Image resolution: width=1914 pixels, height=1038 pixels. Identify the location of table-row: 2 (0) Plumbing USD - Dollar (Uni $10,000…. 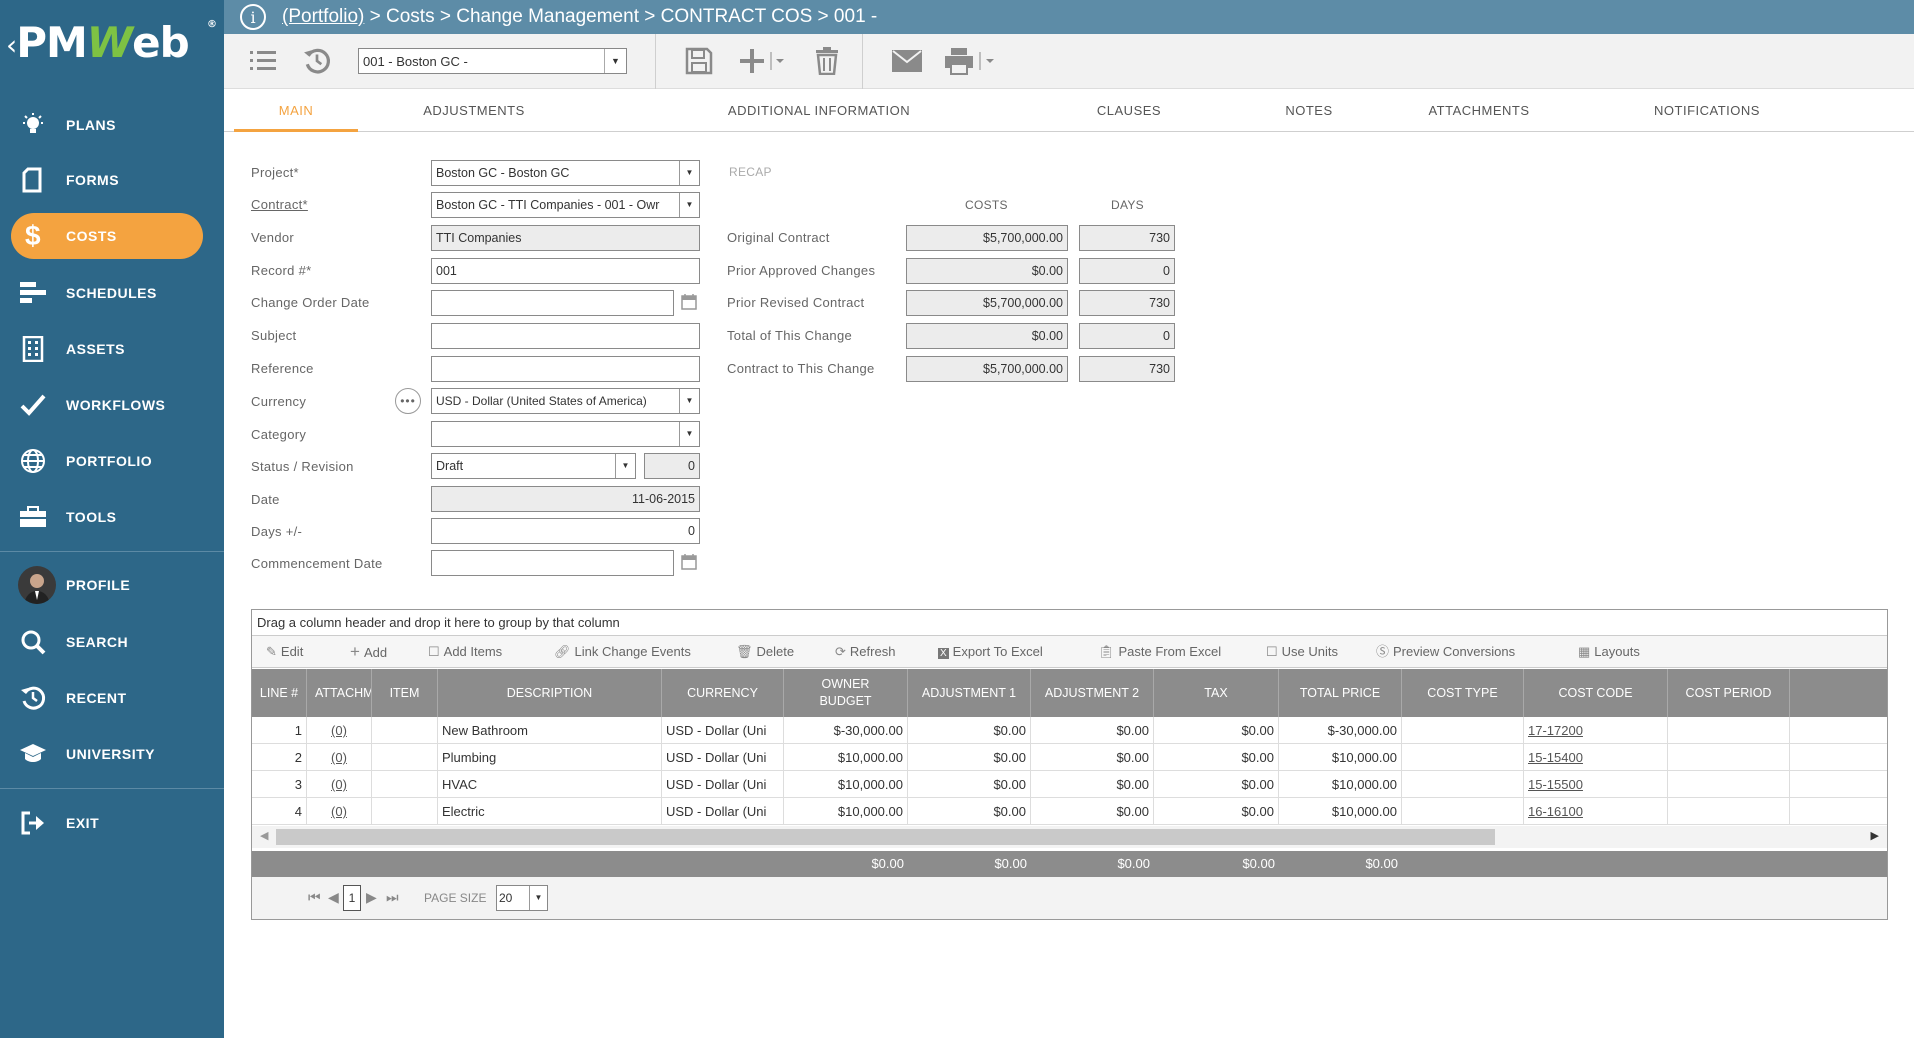
(1069, 757).